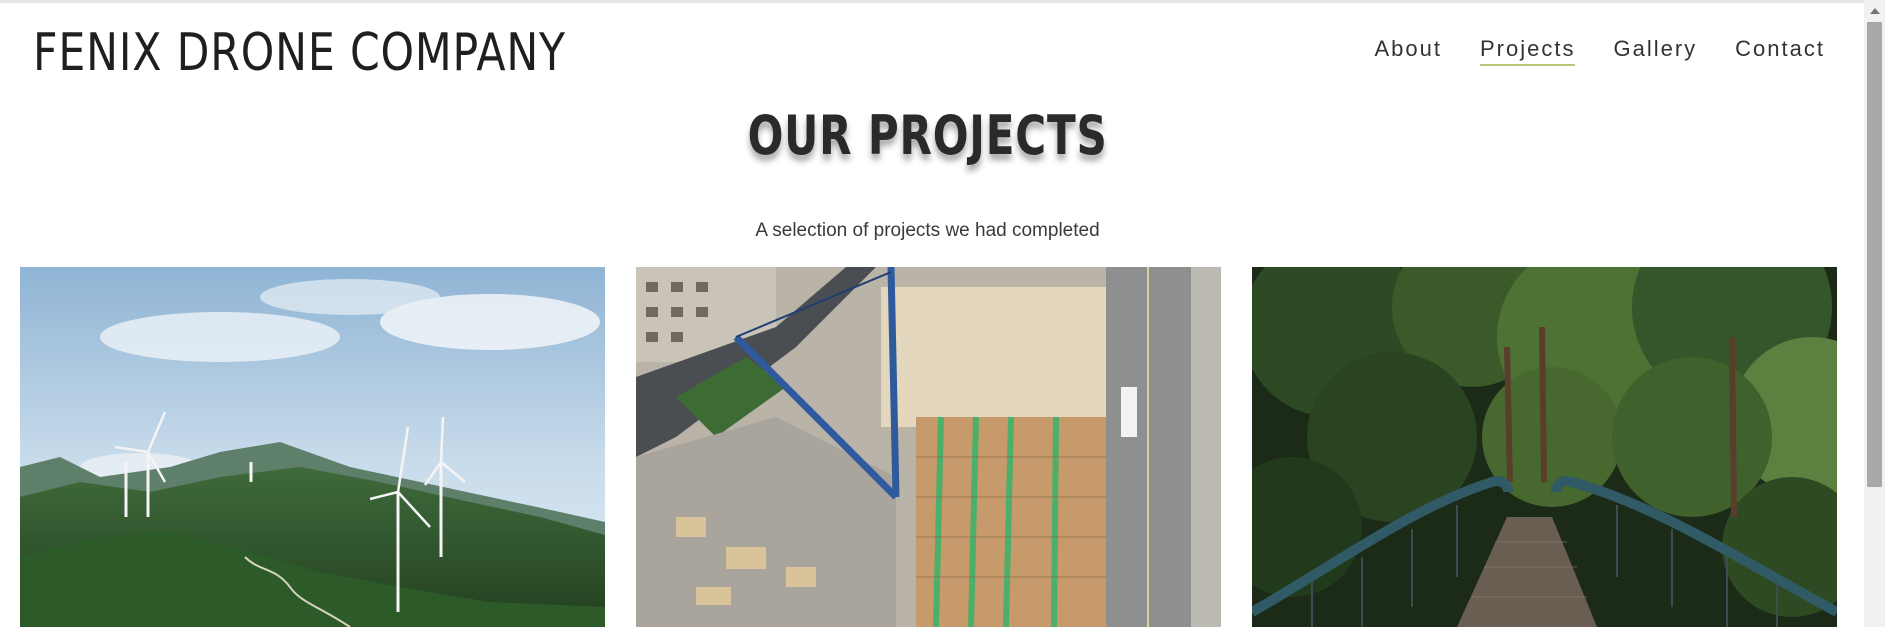 This screenshot has width=1885, height=627. I want to click on top-border, so click(932, 1).